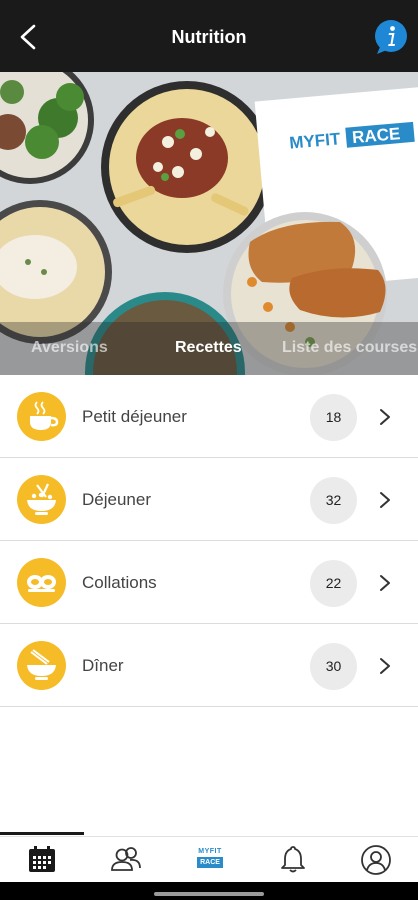 The height and width of the screenshot is (900, 418). Describe the element at coordinates (333, 666) in the screenshot. I see `count-badge: 30` at that location.